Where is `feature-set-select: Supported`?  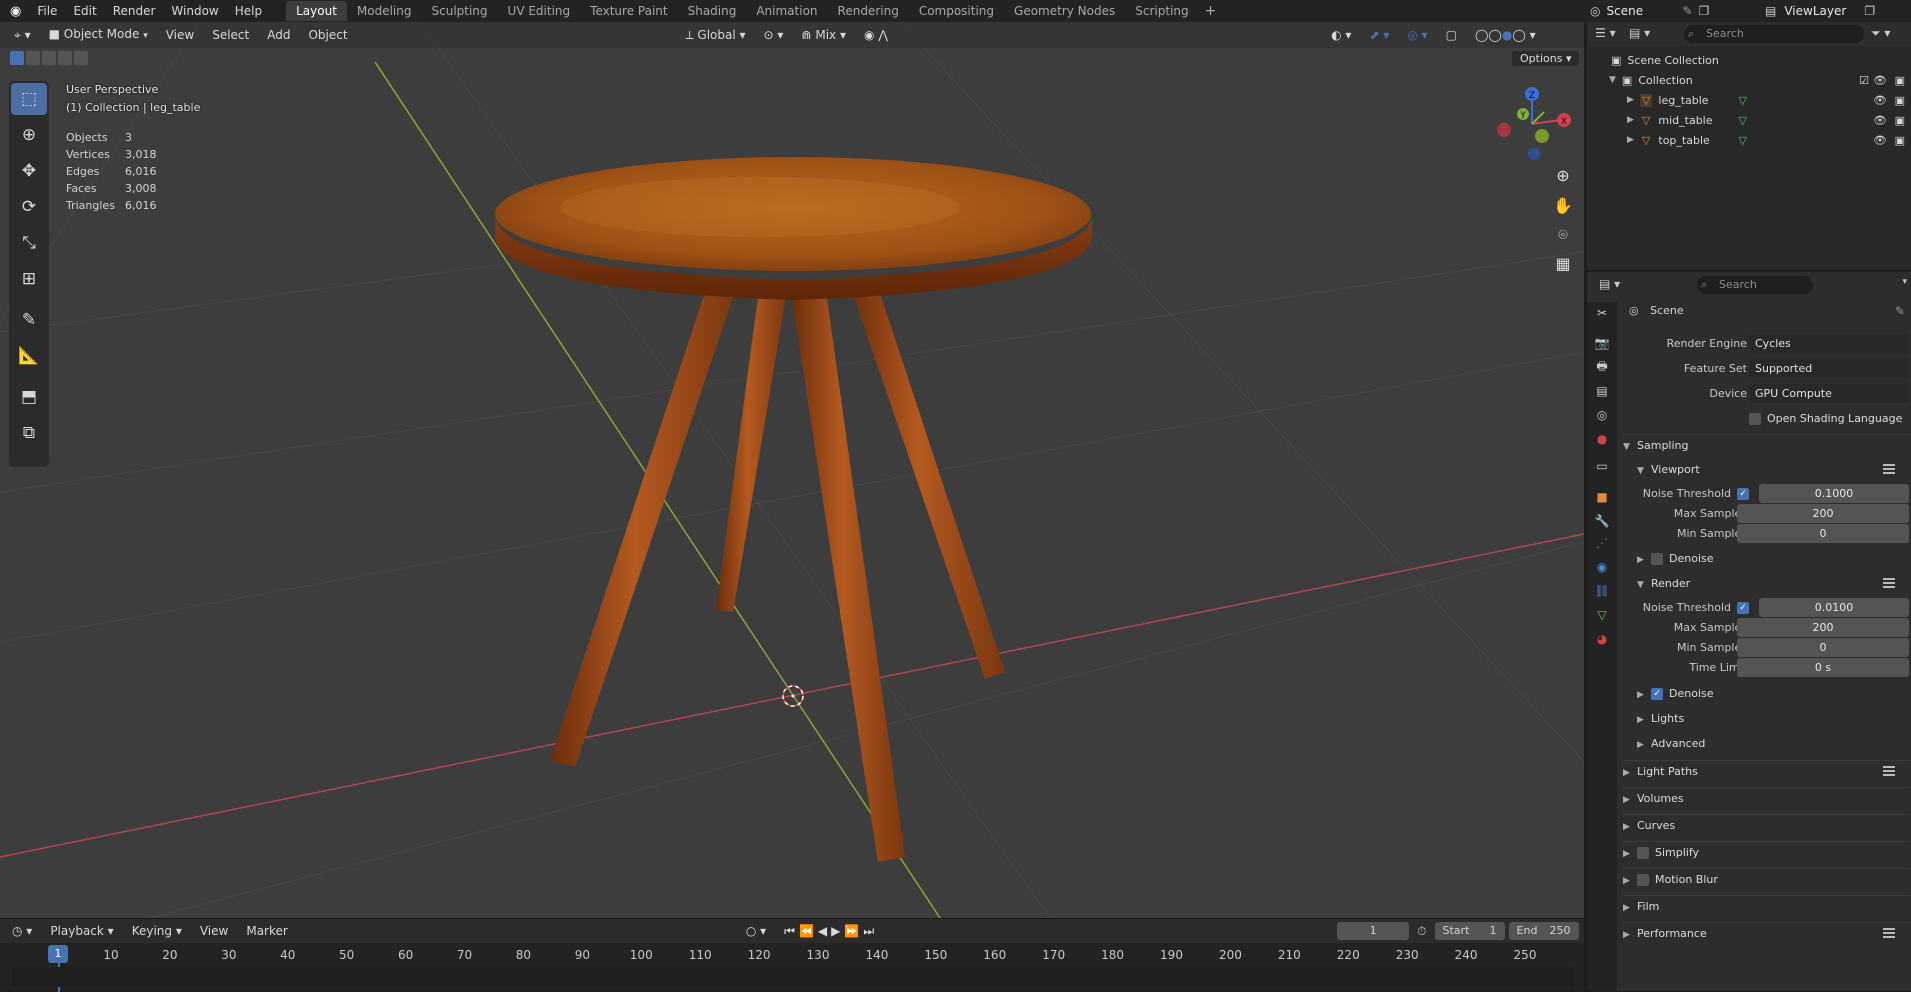
feature-set-select: Supported is located at coordinates (1829, 368).